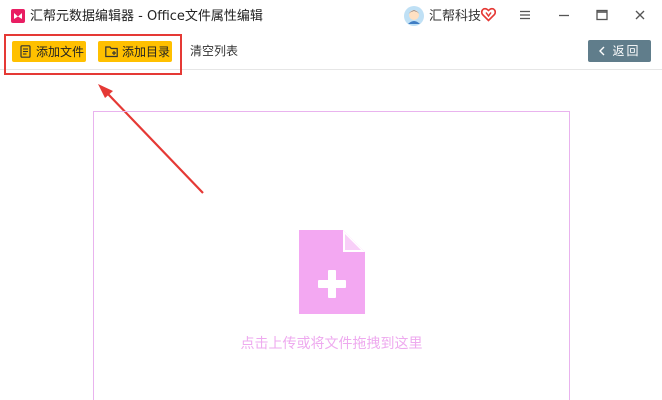  Describe the element at coordinates (331, 16) in the screenshot. I see `title-bar: 汇帮元数据编辑器 - Office文件属性编辑 汇帮科技` at that location.